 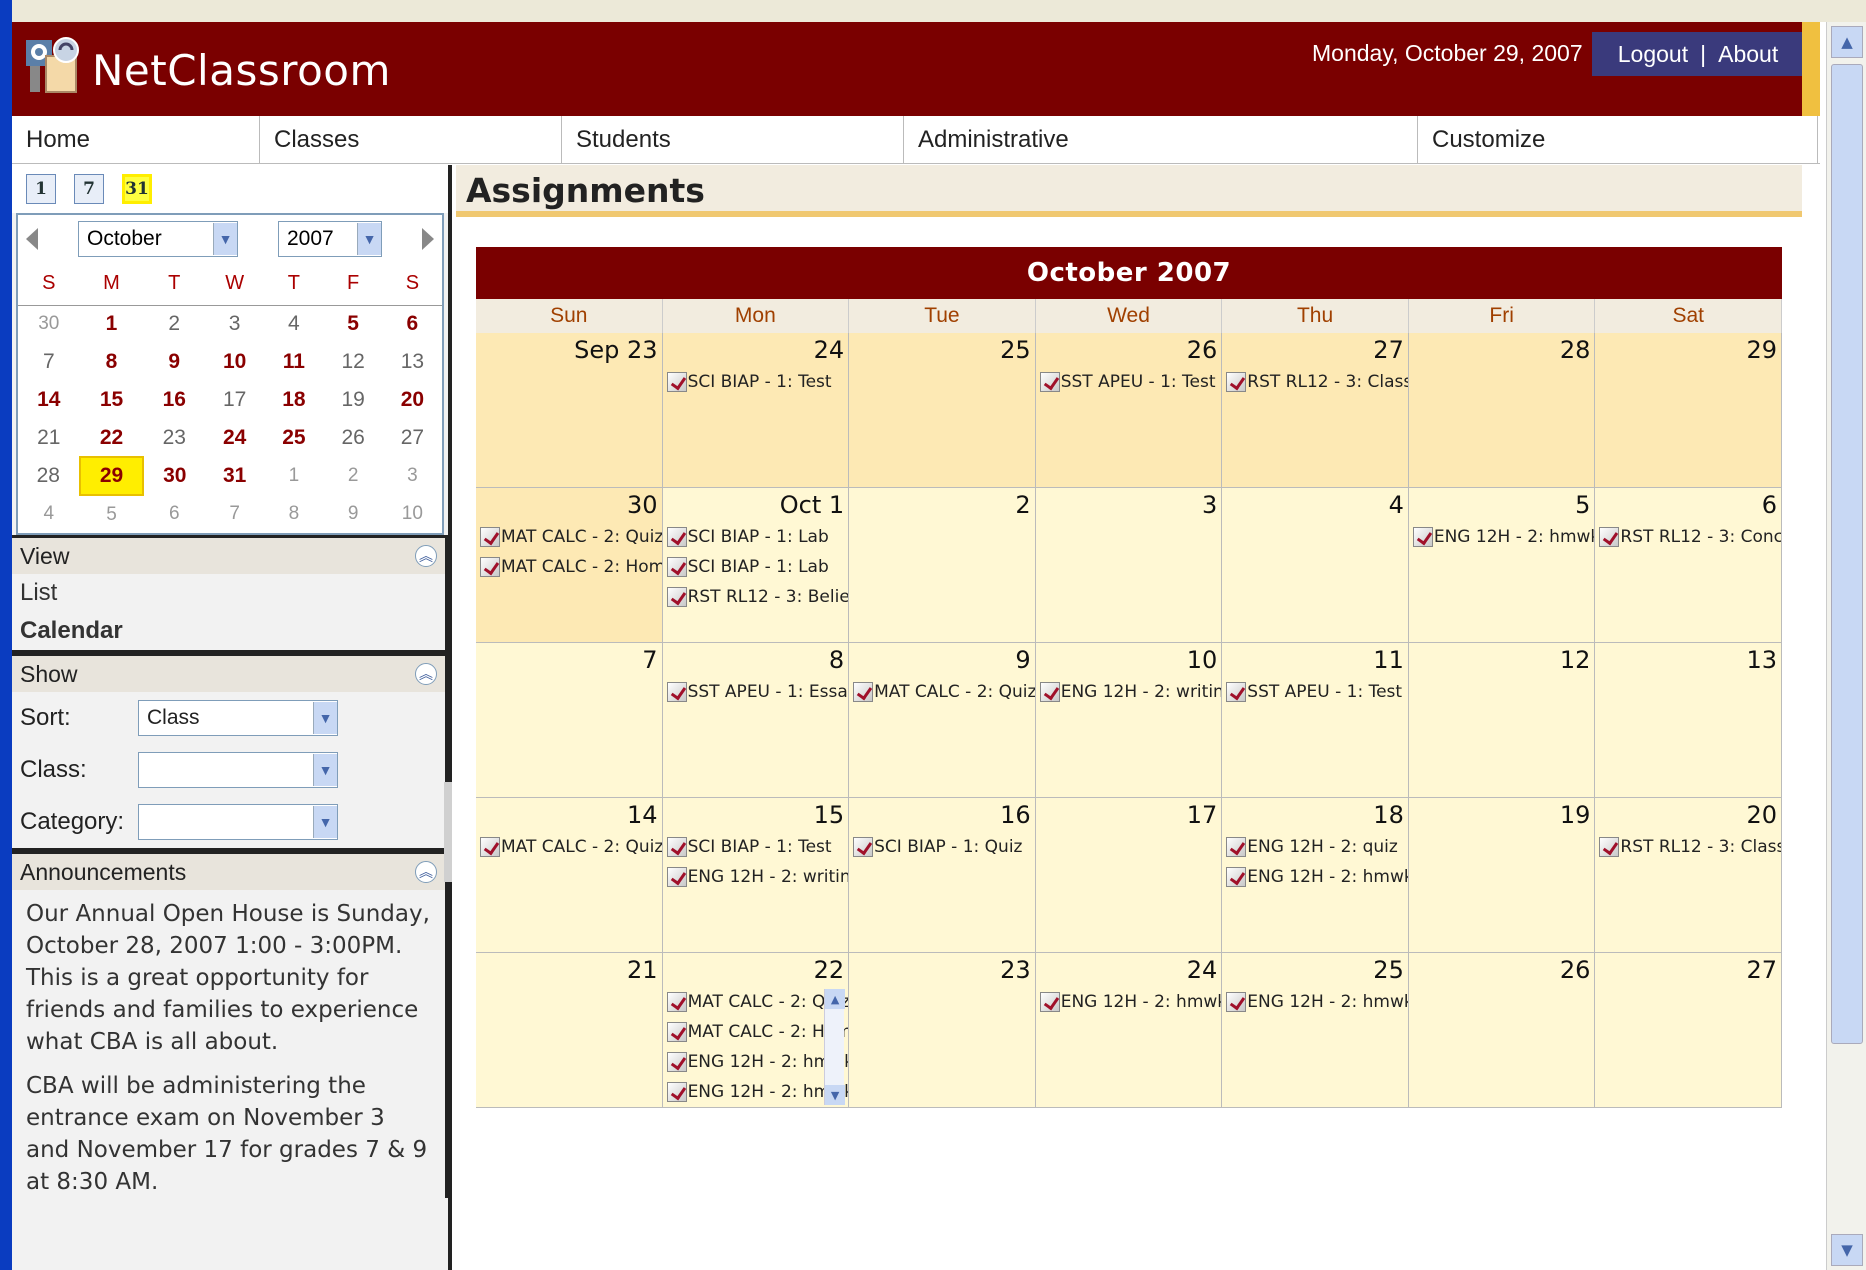 What do you see at coordinates (412, 400) in the screenshot?
I see `mini-calendar-day: 20` at bounding box center [412, 400].